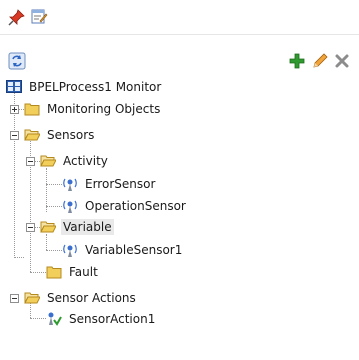 The width and height of the screenshot is (359, 360). Describe the element at coordinates (83, 272) in the screenshot. I see `tree-item-label: Fault` at that location.